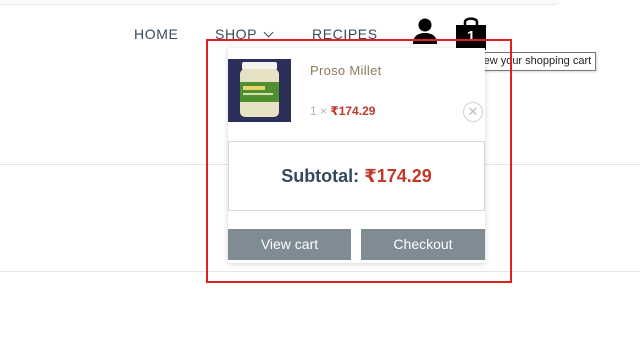 The image size is (640, 352). I want to click on view-cart-button: View cart, so click(289, 244).